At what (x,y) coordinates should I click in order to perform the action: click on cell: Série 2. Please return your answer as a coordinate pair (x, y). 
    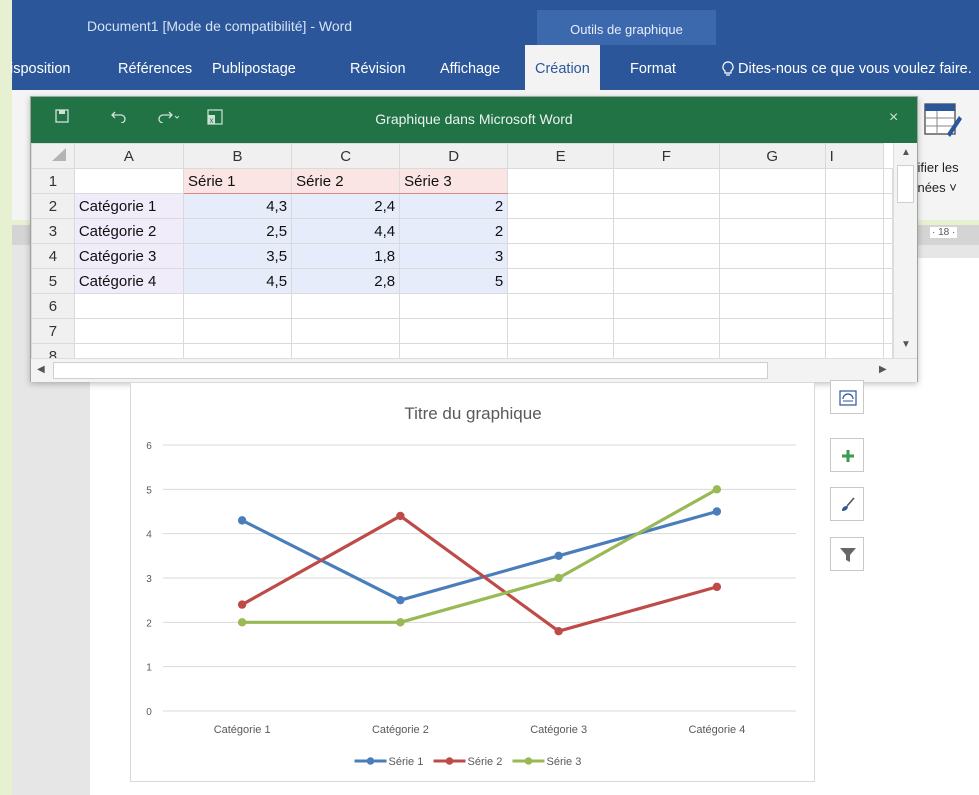
    Looking at the image, I should click on (346, 181).